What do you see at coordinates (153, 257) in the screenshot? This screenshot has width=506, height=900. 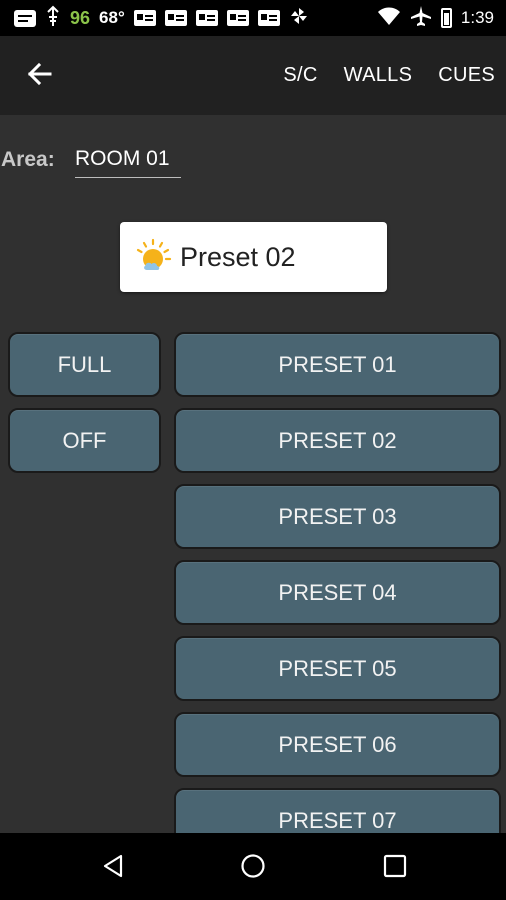 I see `sun-cloud-icon` at bounding box center [153, 257].